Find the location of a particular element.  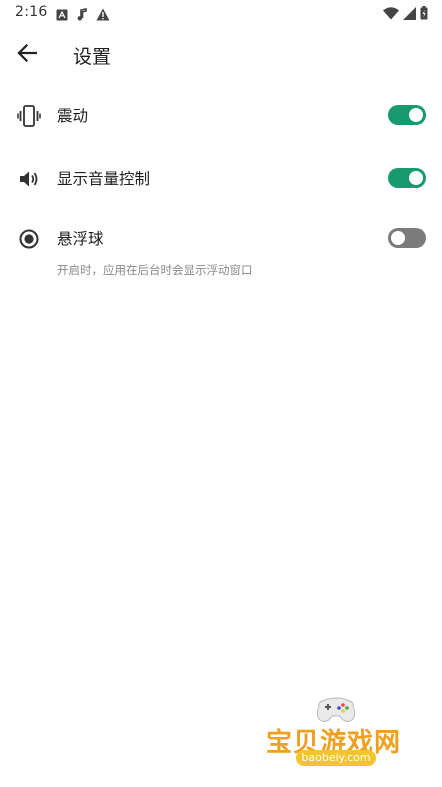

floating-ball-toggle is located at coordinates (407, 238).